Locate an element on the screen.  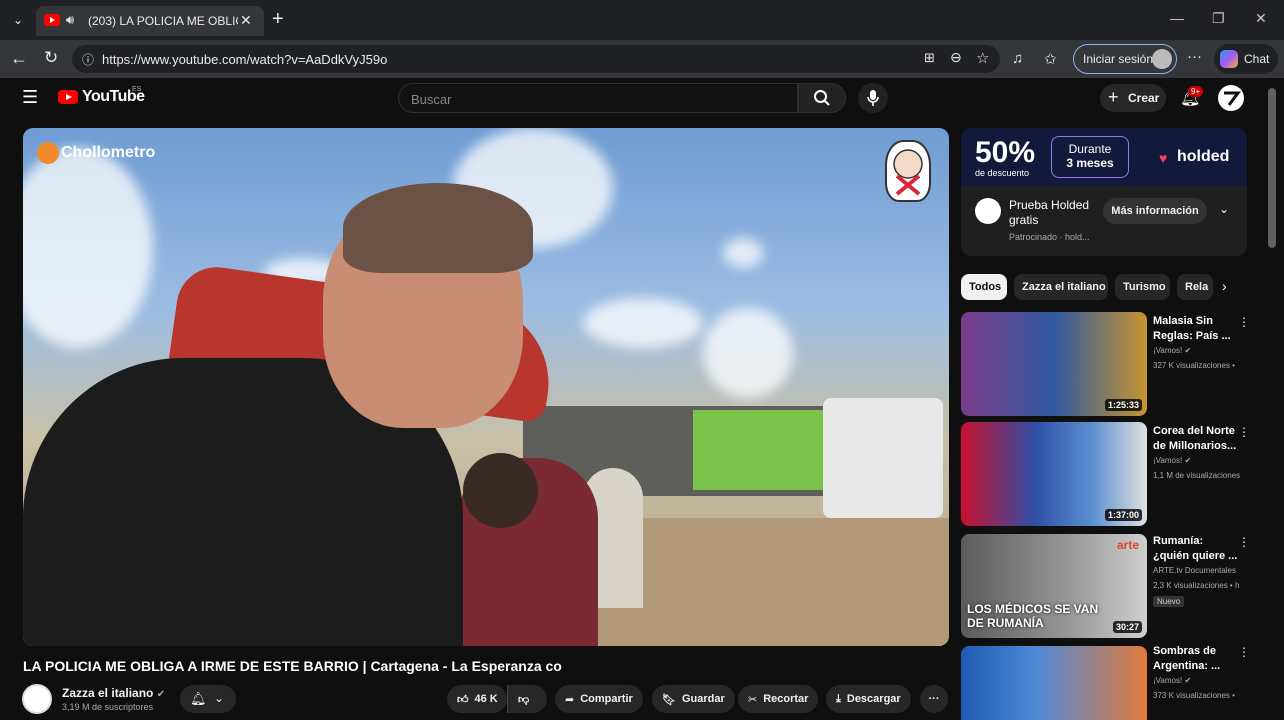
rec-views-1: 327 K visualizaciones • is located at coordinates (1194, 365).